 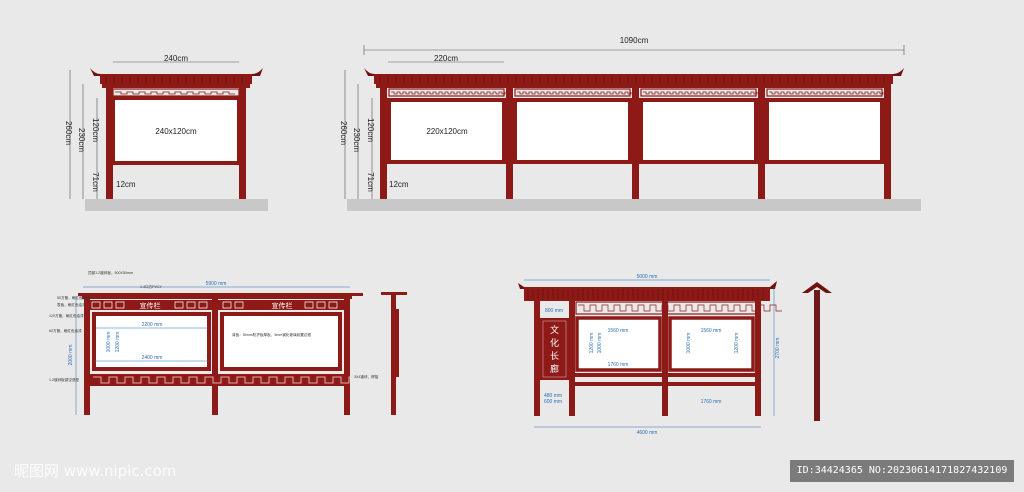 What do you see at coordinates (447, 131) in the screenshot?
I see `board-size-label: 220x120cm` at bounding box center [447, 131].